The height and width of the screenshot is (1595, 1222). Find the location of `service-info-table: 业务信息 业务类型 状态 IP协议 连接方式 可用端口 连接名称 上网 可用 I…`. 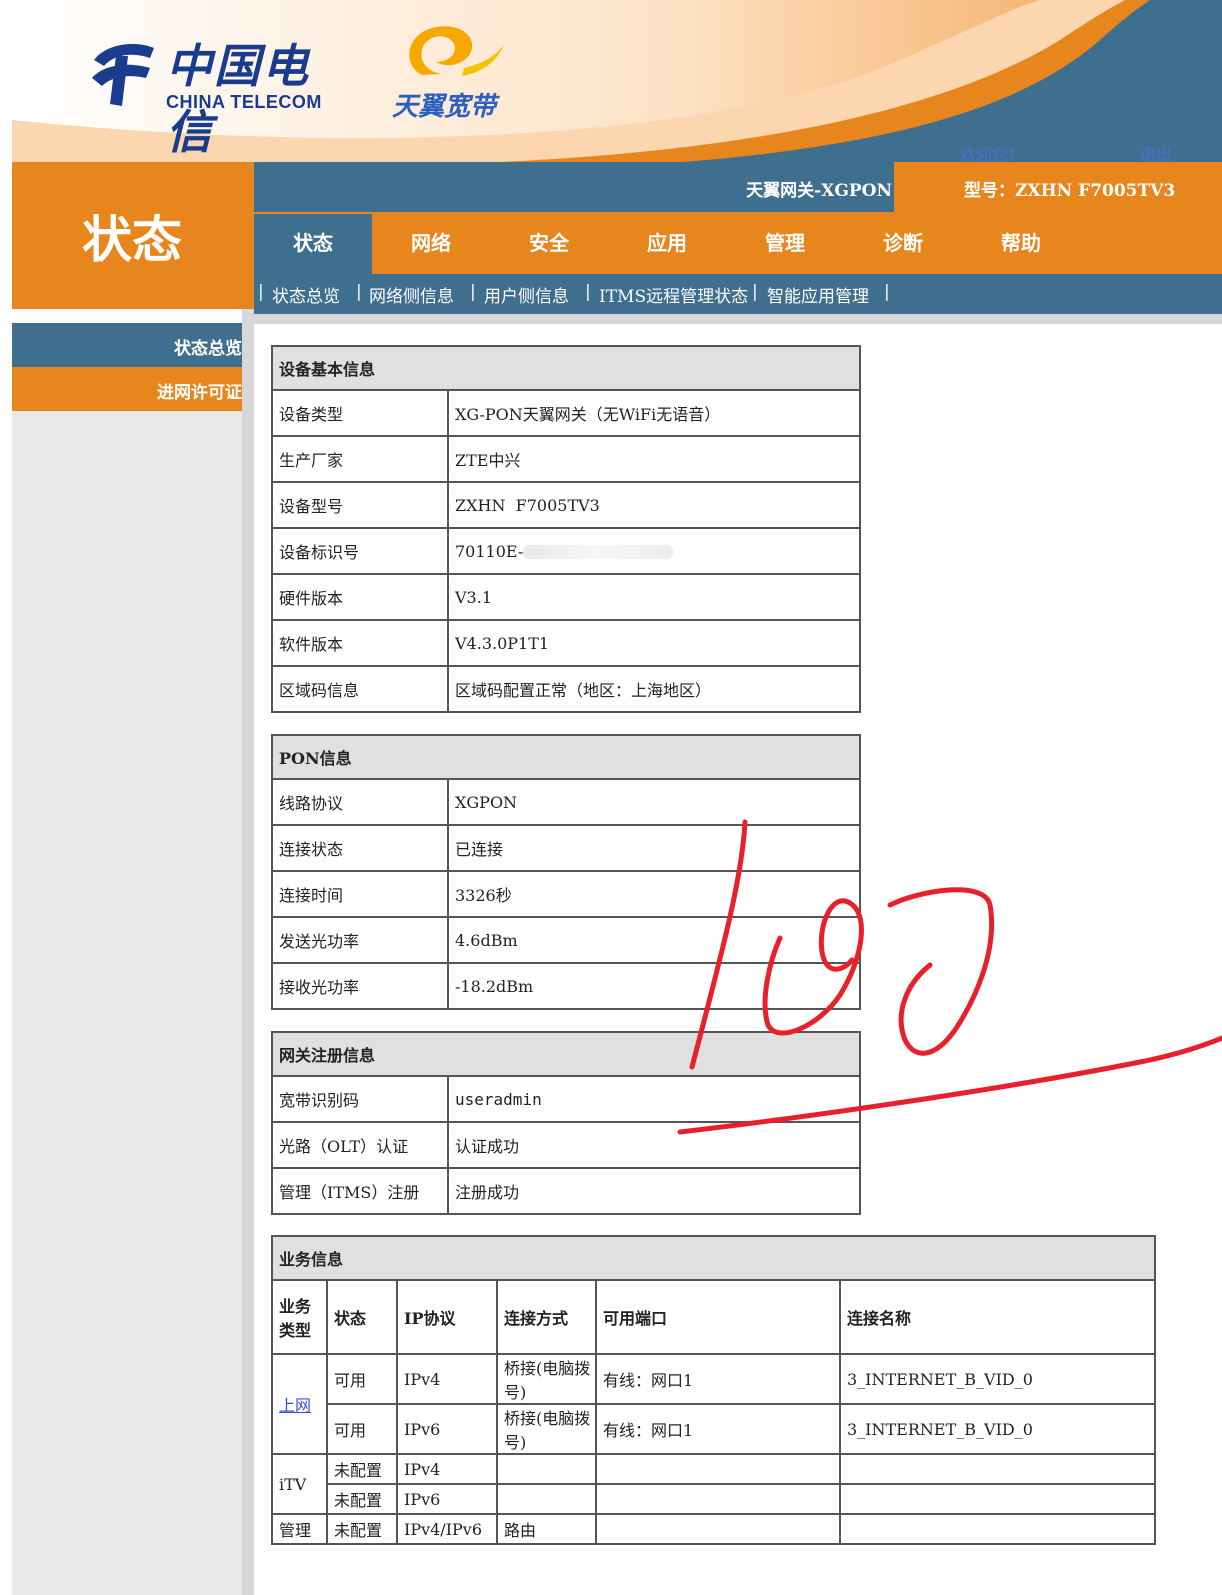

service-info-table: 业务信息 业务类型 状态 IP协议 连接方式 可用端口 连接名称 上网 可用 I… is located at coordinates (713, 1390).